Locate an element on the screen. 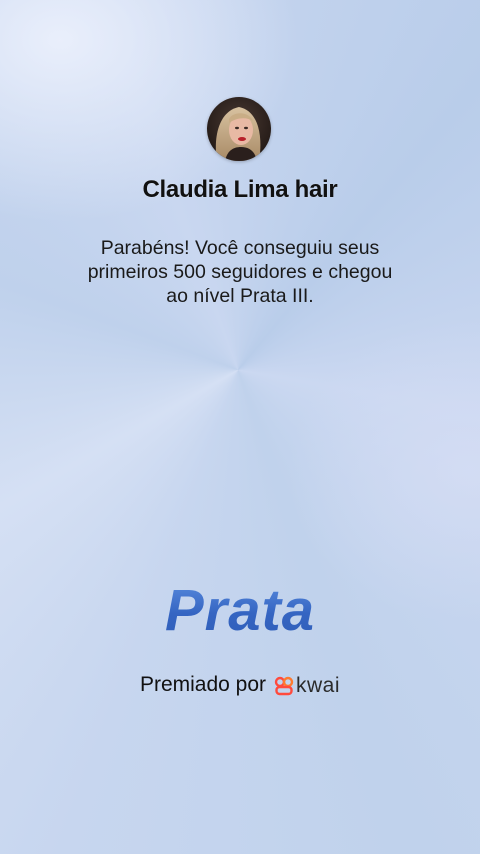 This screenshot has height=854, width=480. message-line-2: primeiros 500 seguidores e chegou is located at coordinates (240, 272).